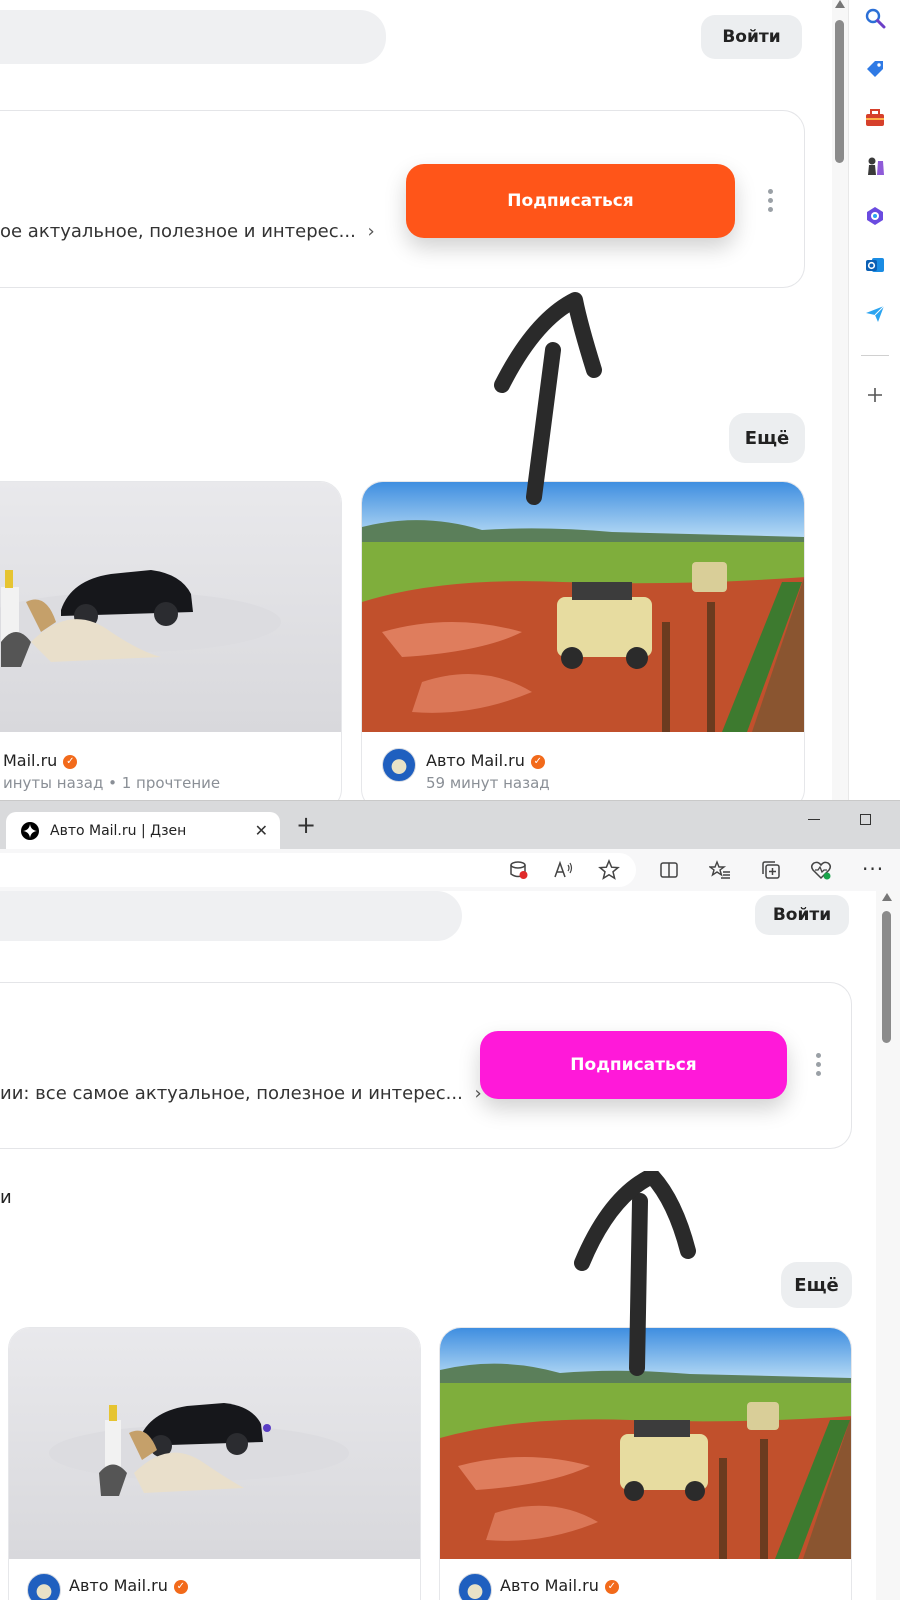 This screenshot has width=900, height=1600. Describe the element at coordinates (875, 265) in the screenshot. I see `outlook-icon` at that location.